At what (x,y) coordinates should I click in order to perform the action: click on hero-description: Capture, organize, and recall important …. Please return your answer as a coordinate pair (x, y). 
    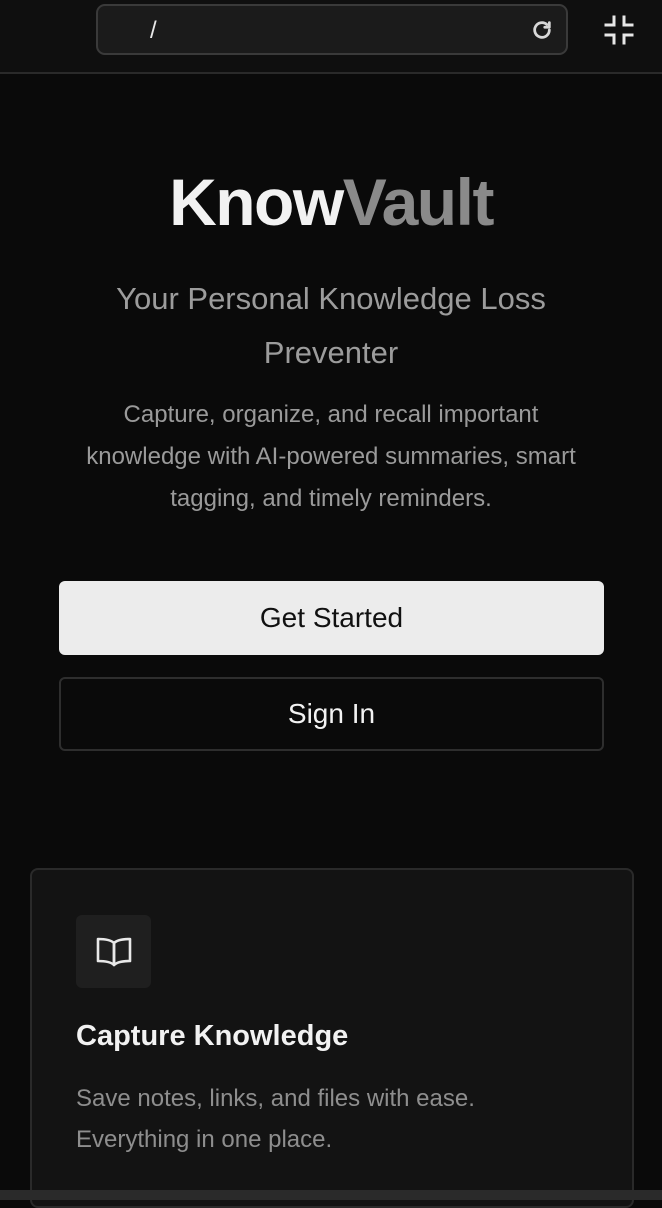
    Looking at the image, I should click on (331, 456).